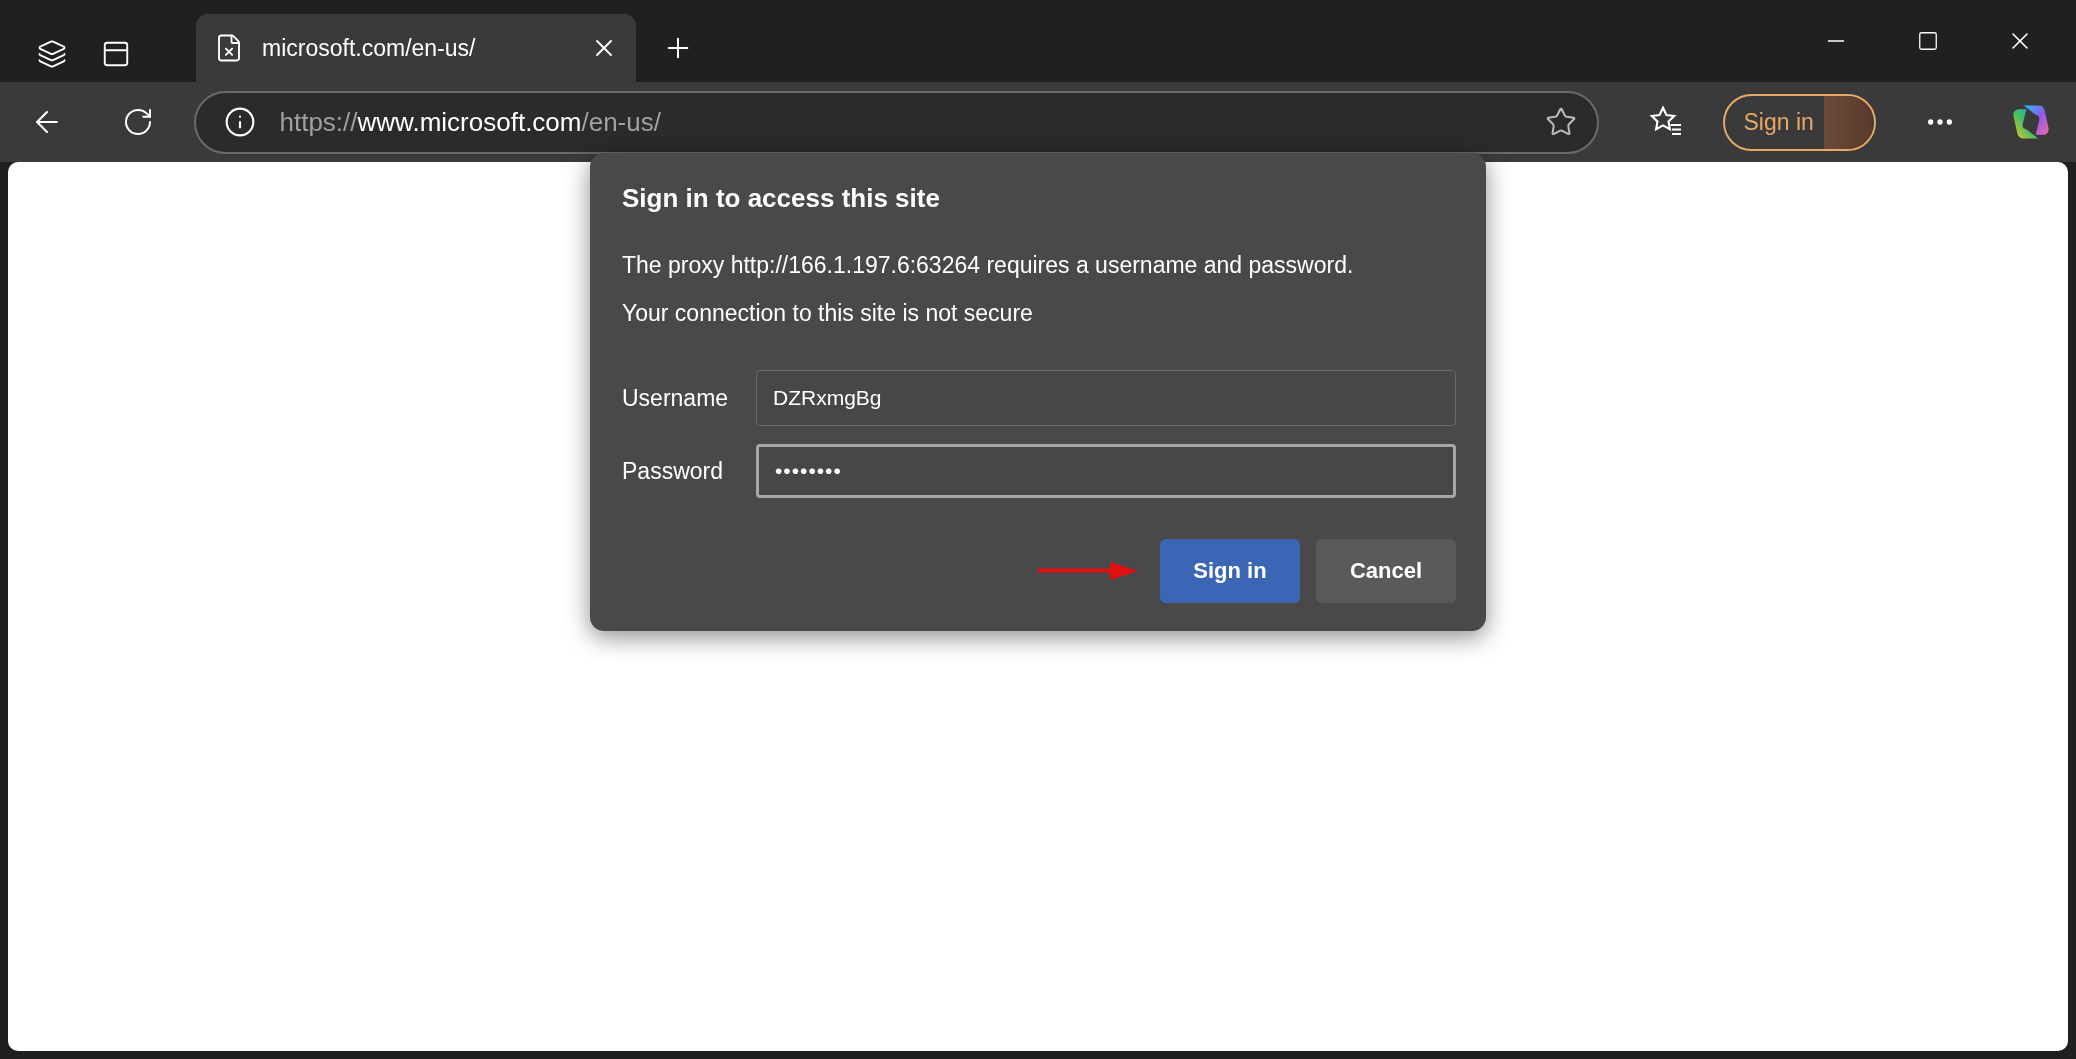  Describe the element at coordinates (828, 313) in the screenshot. I see `dialog-message: Your connection to this site is not secure` at that location.